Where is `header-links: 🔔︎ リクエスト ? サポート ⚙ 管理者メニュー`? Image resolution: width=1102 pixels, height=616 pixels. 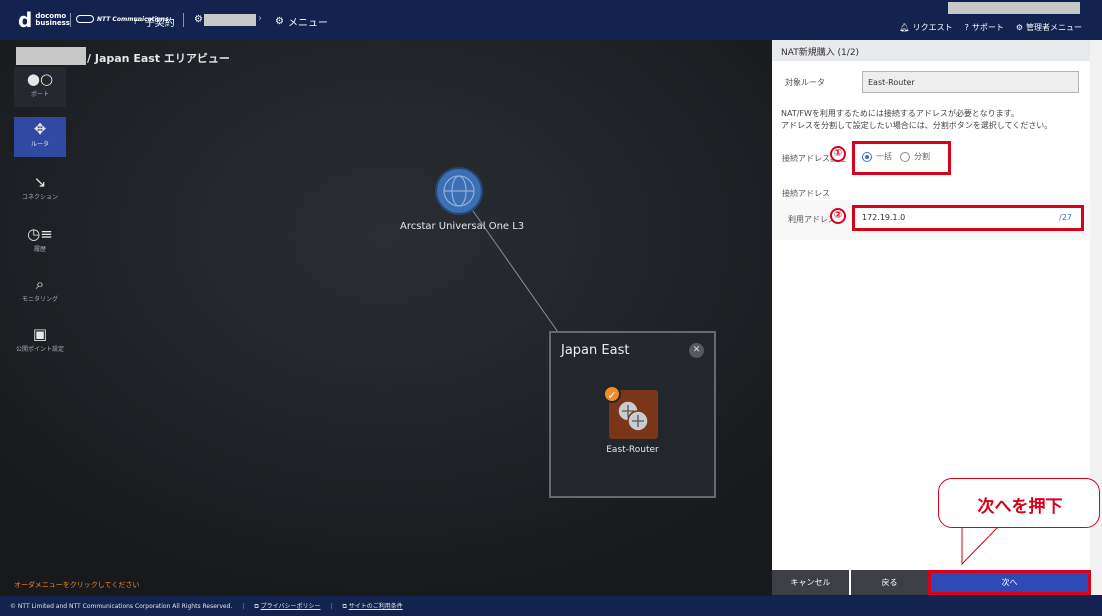
header-links: 🔔︎ リクエスト ? サポート ⚙ 管理者メニュー is located at coordinates (990, 27).